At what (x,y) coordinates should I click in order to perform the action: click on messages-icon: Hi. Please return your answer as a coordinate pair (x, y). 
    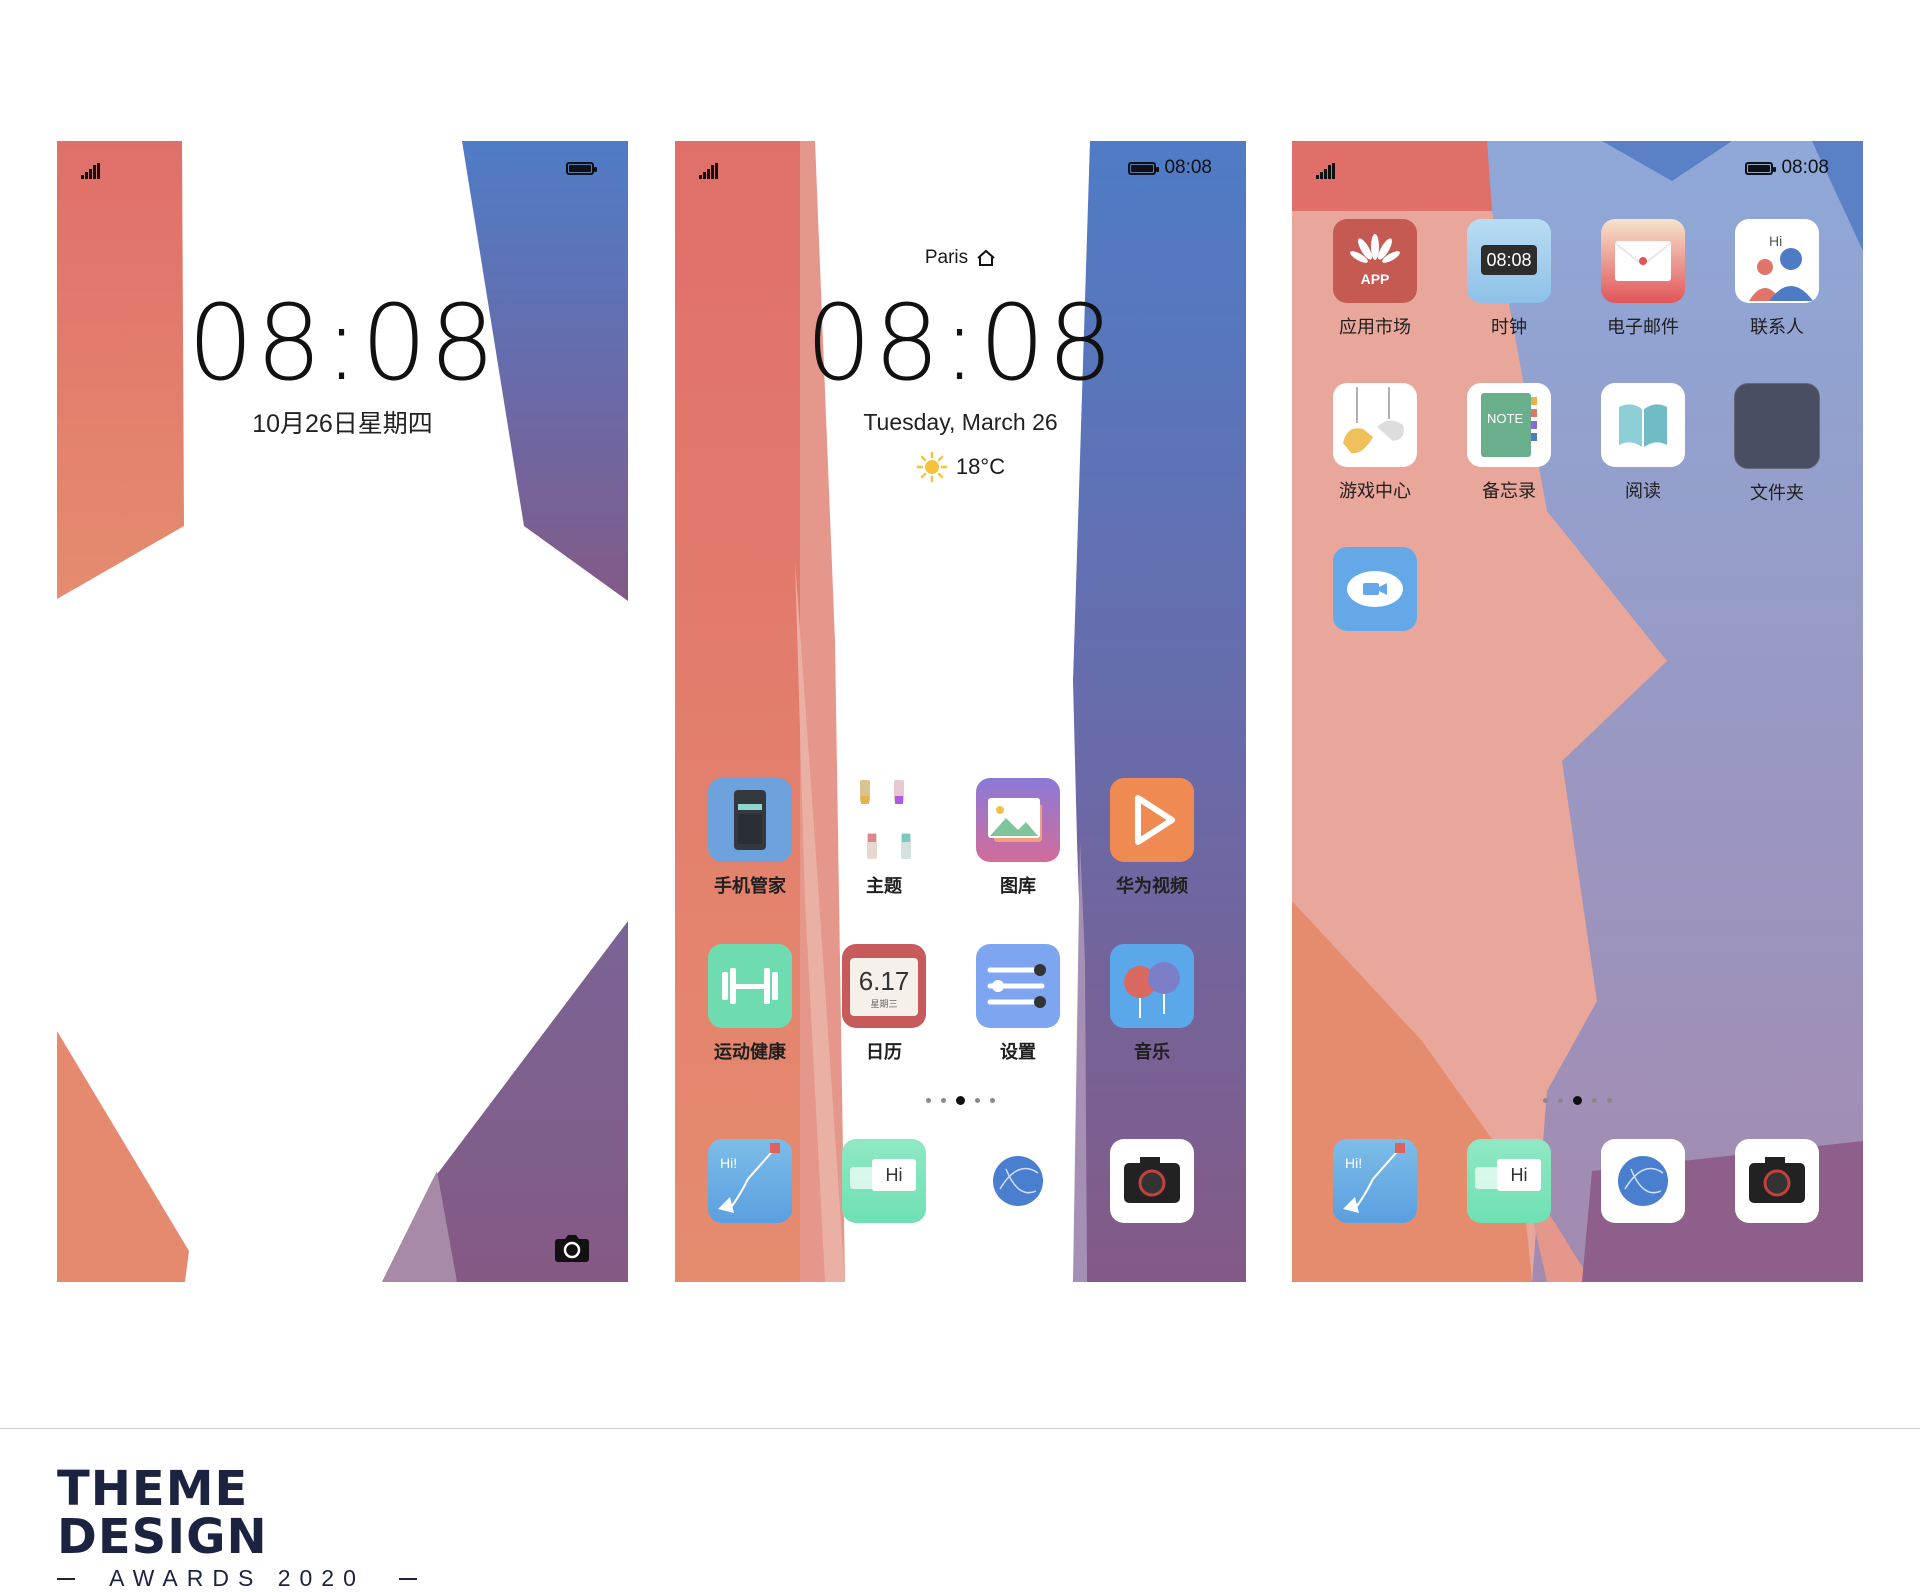
    Looking at the image, I should click on (1509, 1181).